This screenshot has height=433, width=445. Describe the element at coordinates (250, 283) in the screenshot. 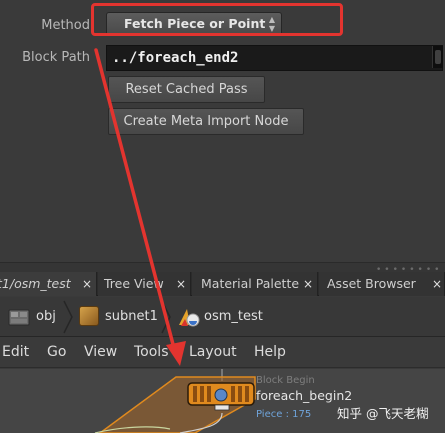

I see `tab-label: Material Palette` at that location.